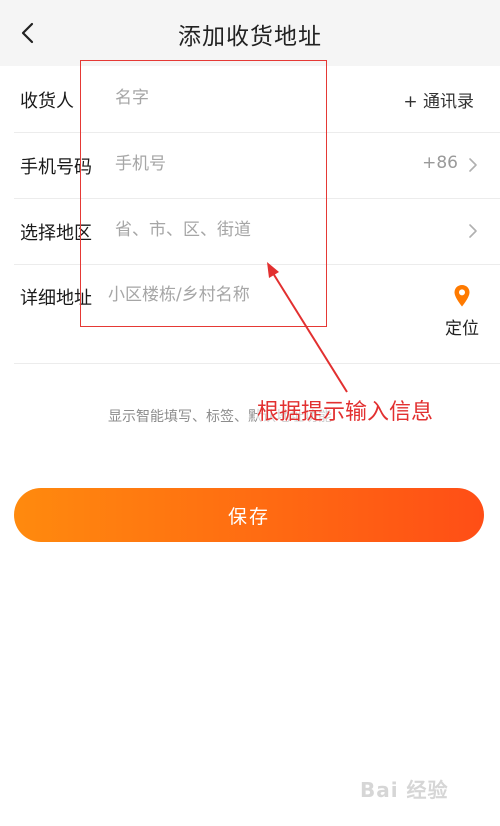 This screenshot has width=500, height=826. Describe the element at coordinates (345, 410) in the screenshot. I see `annotation-text: 根据提示输入信息` at that location.